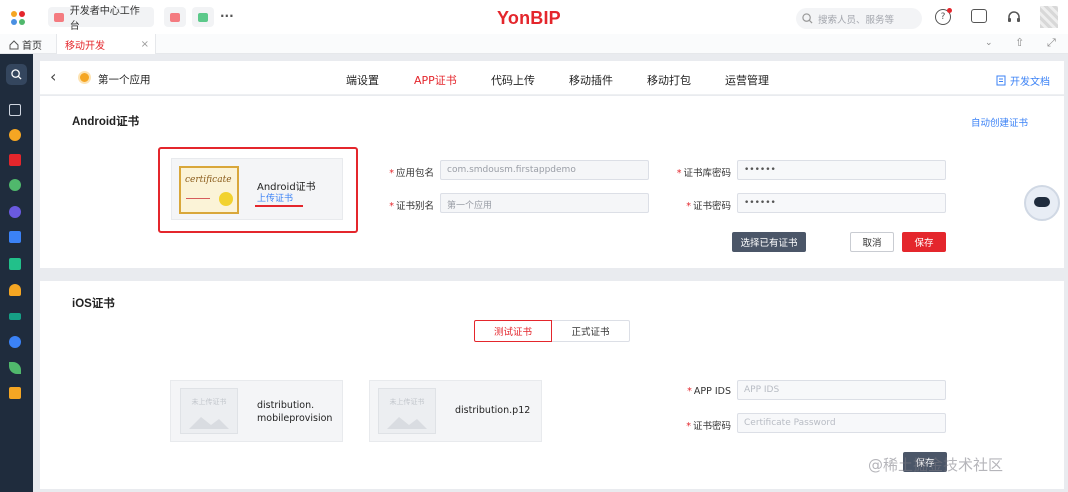 The width and height of the screenshot is (1068, 492). Describe the element at coordinates (1049, 17) in the screenshot. I see `avatar` at that location.